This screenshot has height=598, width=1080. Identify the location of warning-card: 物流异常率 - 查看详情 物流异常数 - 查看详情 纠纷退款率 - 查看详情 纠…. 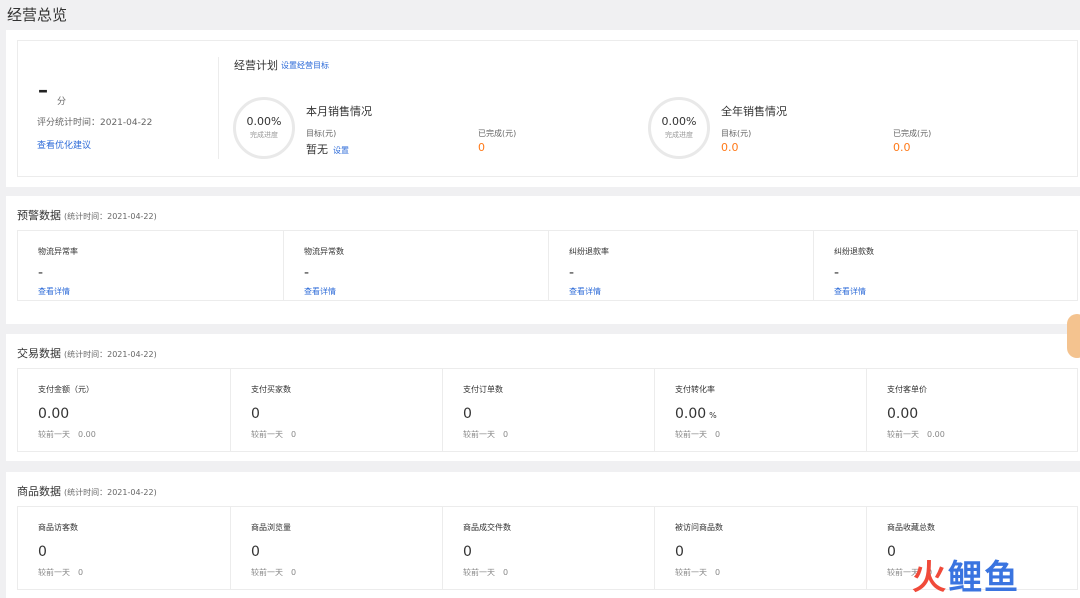
(547, 265).